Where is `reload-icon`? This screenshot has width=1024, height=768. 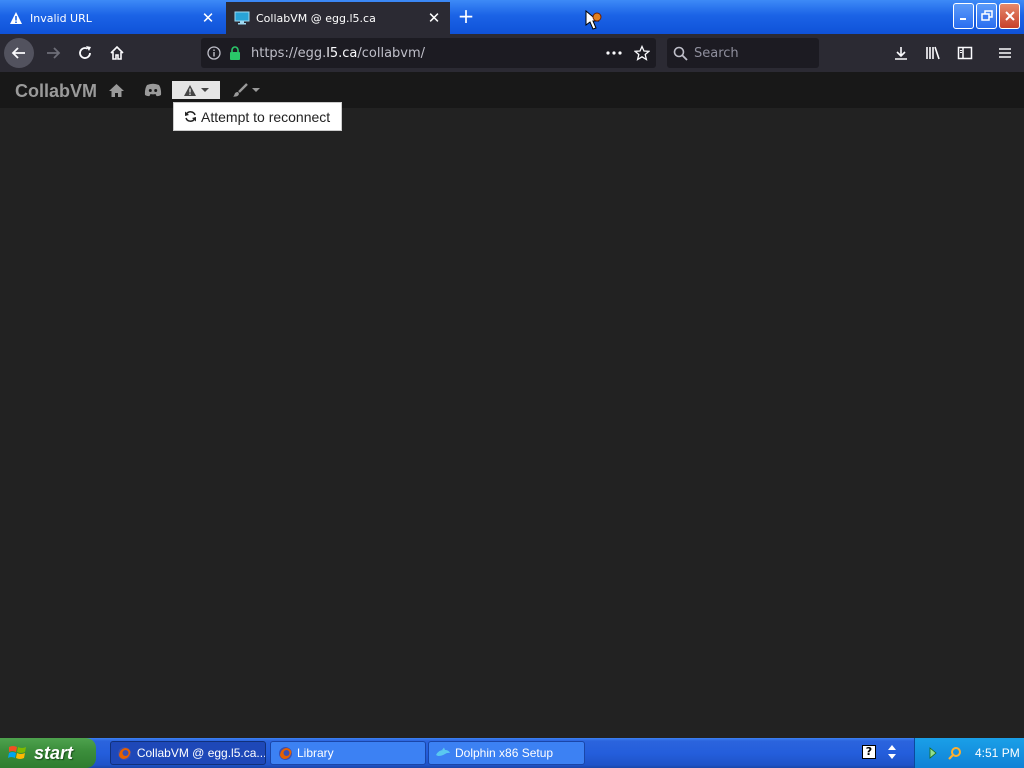 reload-icon is located at coordinates (85, 52).